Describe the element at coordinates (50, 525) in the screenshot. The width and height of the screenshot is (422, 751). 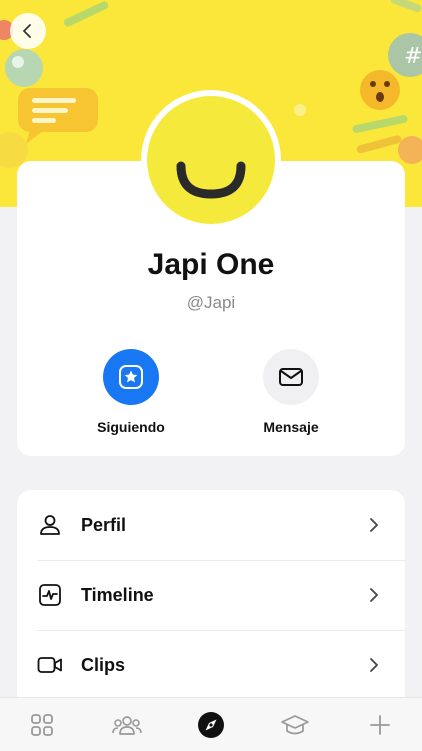
I see `user-icon` at that location.